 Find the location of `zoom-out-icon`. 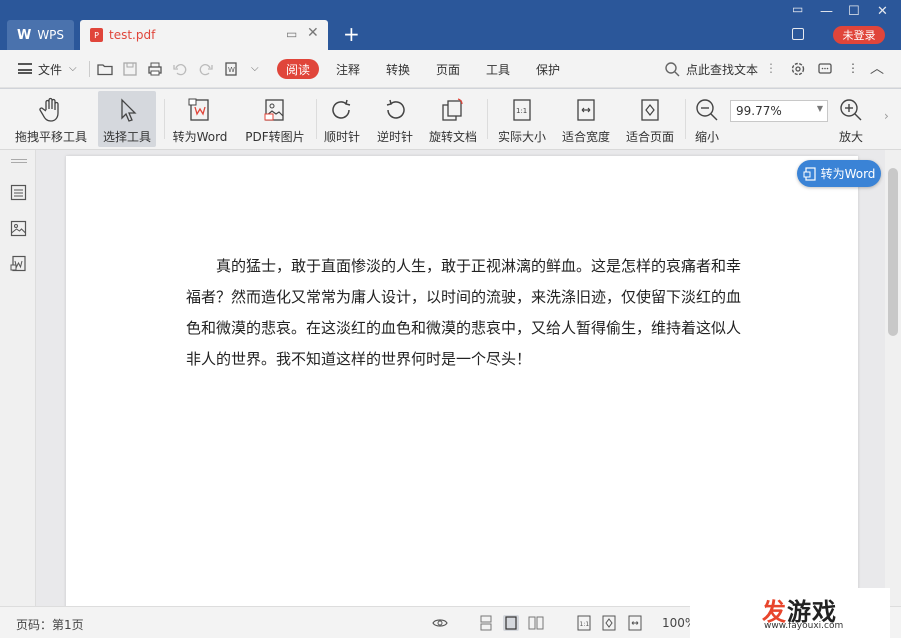

zoom-out-icon is located at coordinates (707, 110).